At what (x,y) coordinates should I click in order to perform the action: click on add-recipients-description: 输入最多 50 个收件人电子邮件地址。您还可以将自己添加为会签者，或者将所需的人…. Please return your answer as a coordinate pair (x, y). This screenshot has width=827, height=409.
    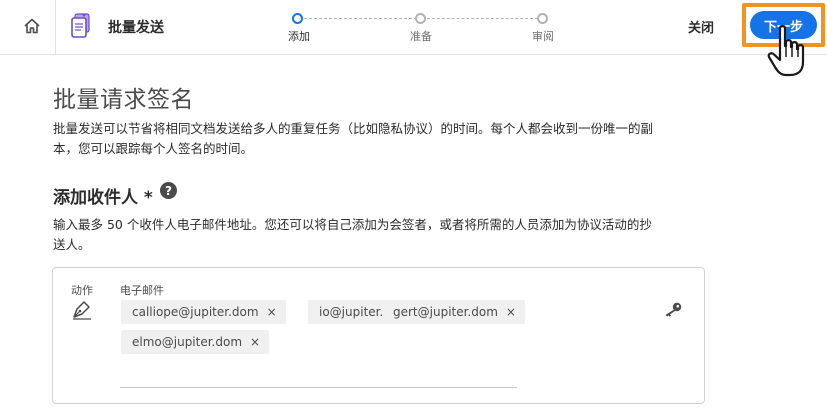
    Looking at the image, I should click on (378, 235).